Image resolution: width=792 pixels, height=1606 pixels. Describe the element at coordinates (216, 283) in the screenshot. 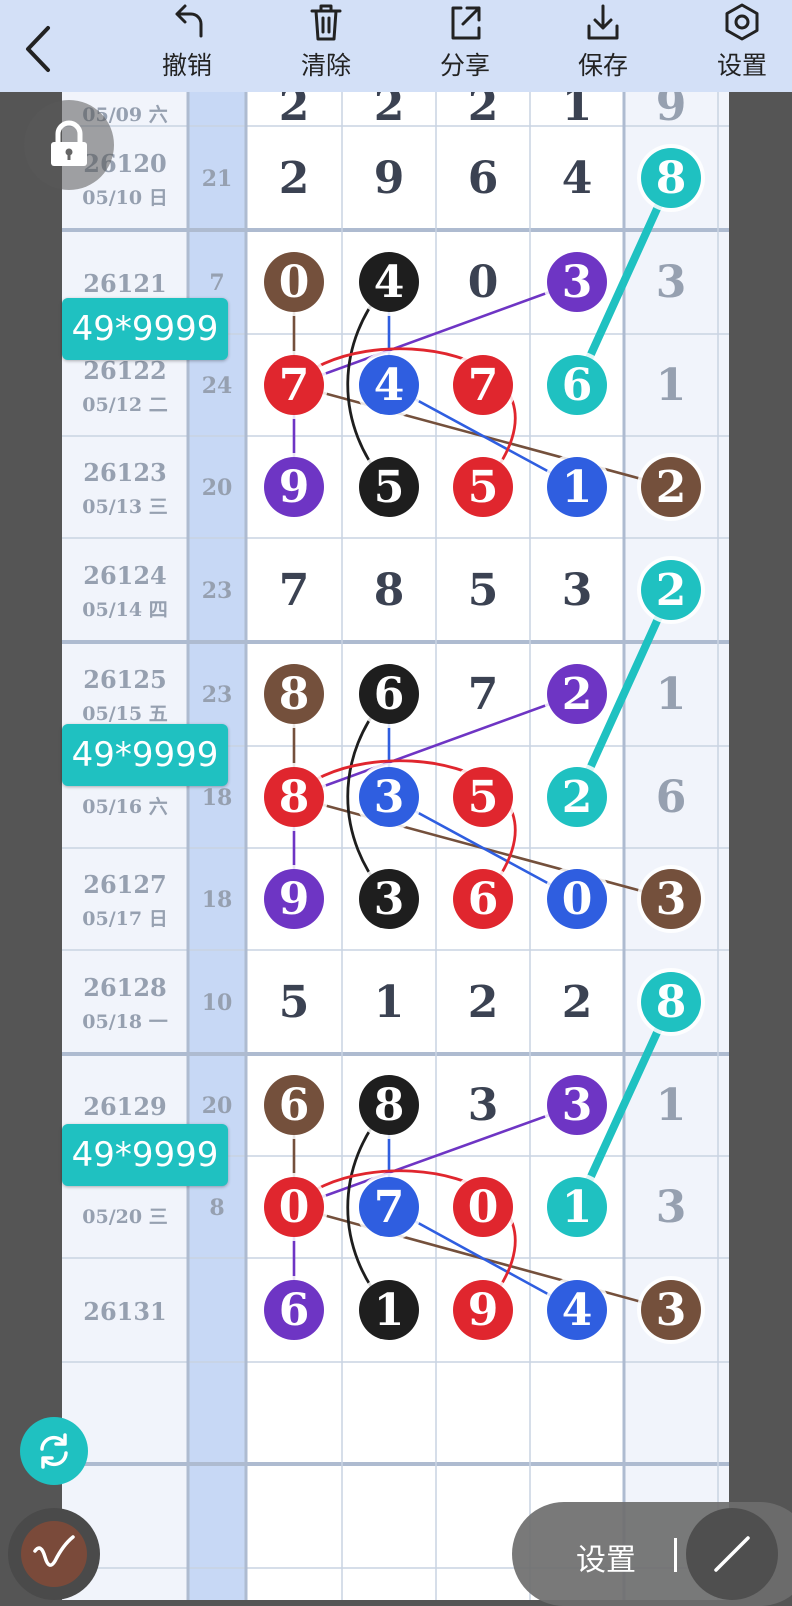

I see `sum-value: 7` at that location.